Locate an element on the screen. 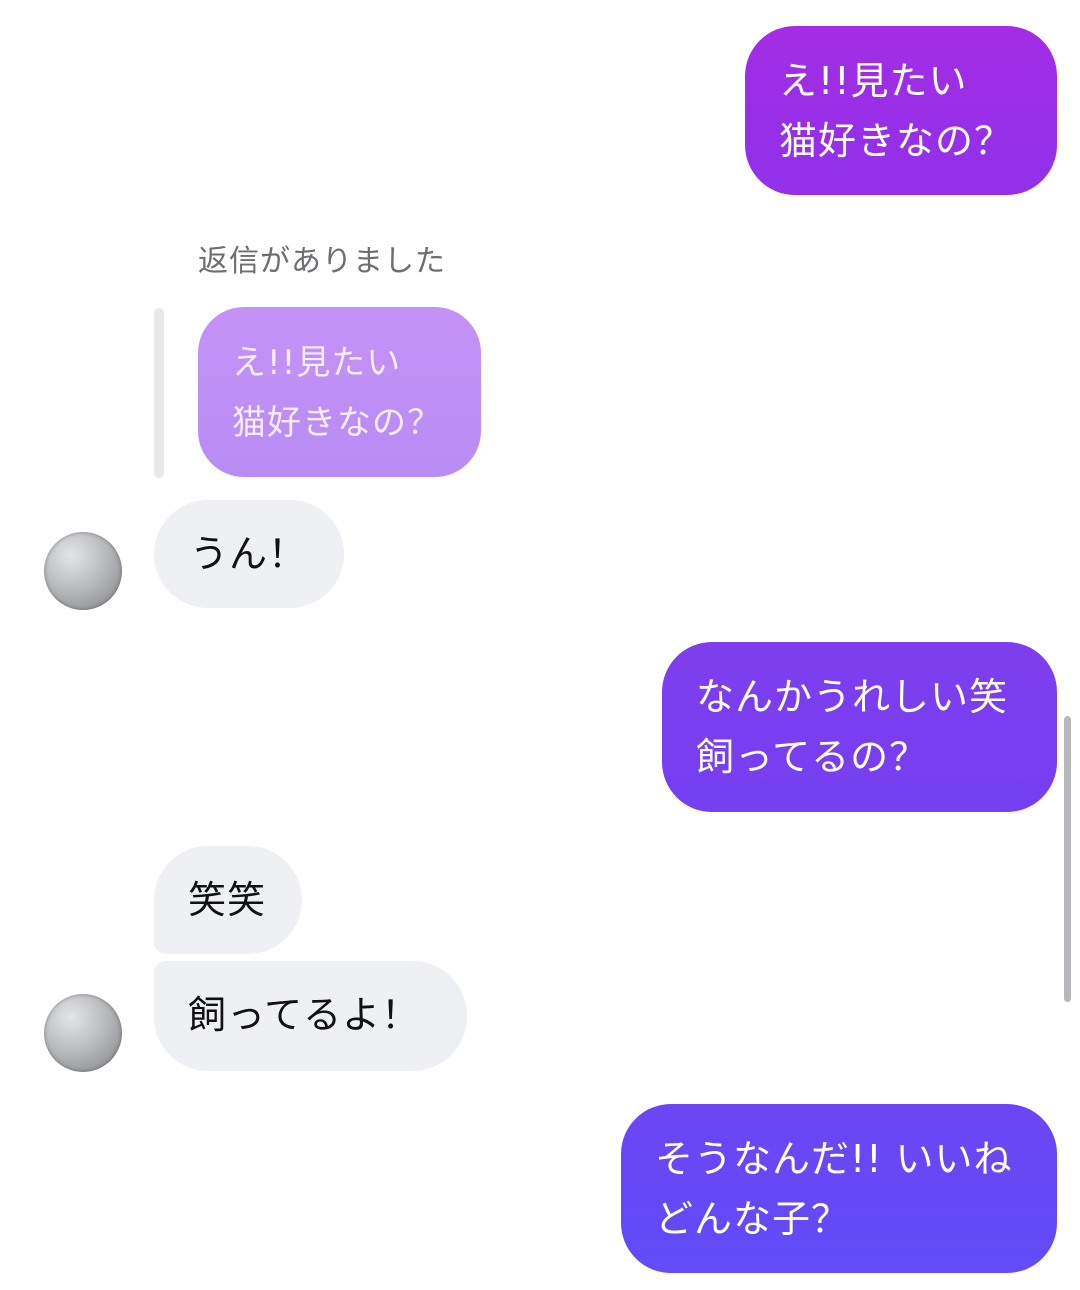  message-text: 飼ってるの？ is located at coordinates (812, 757).